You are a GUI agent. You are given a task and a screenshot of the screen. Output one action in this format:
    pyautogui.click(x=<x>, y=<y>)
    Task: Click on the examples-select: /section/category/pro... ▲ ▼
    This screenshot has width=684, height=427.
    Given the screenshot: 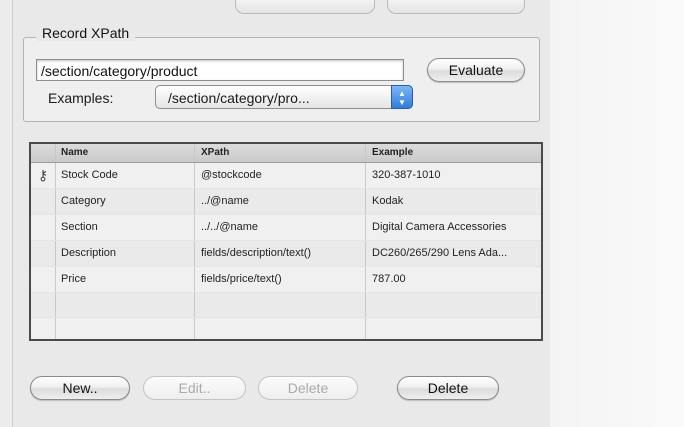 What is the action you would take?
    pyautogui.click(x=284, y=97)
    